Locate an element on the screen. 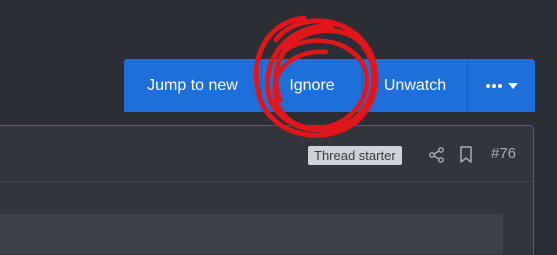 This screenshot has width=557, height=255. share-icon is located at coordinates (437, 155).